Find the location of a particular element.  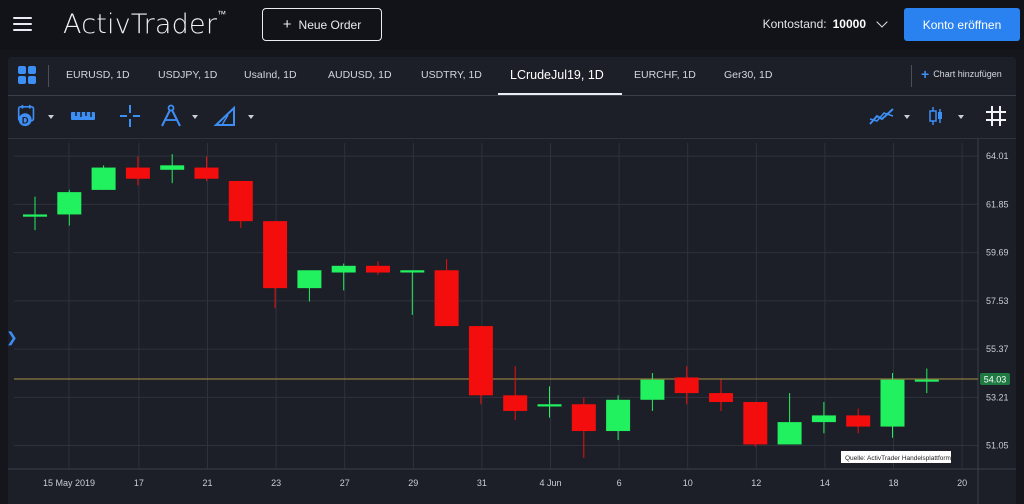

ruler-icon is located at coordinates (83, 116).